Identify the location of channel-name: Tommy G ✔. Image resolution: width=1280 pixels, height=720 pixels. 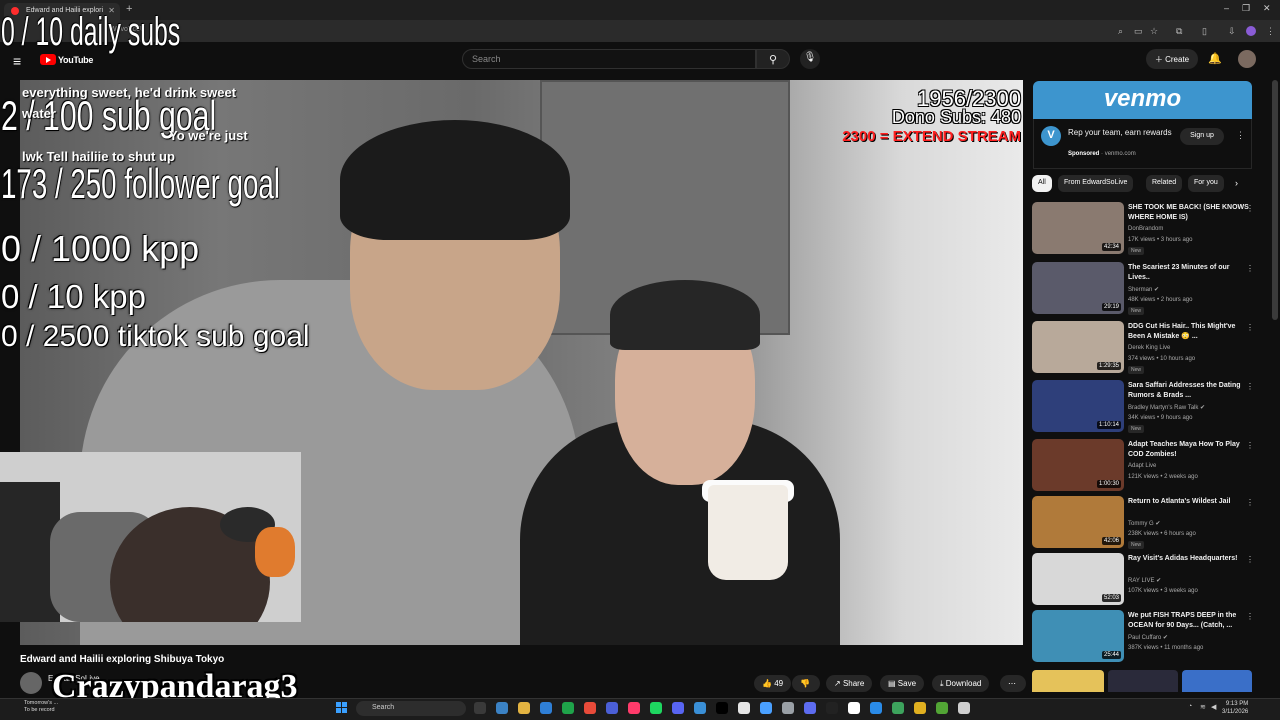
(1144, 523).